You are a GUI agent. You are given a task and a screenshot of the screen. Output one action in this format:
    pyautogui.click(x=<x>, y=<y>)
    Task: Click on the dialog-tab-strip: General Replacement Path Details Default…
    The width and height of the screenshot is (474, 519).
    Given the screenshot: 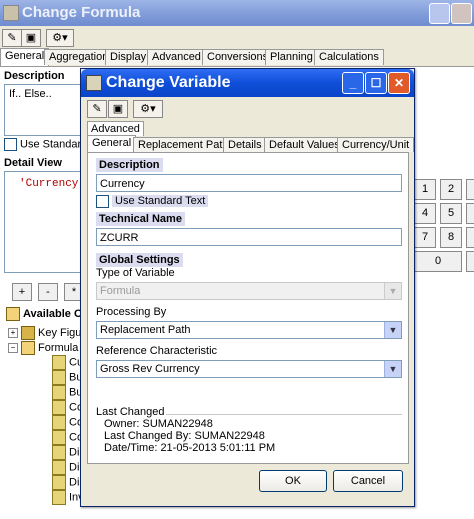 What is the action you would take?
    pyautogui.click(x=251, y=144)
    